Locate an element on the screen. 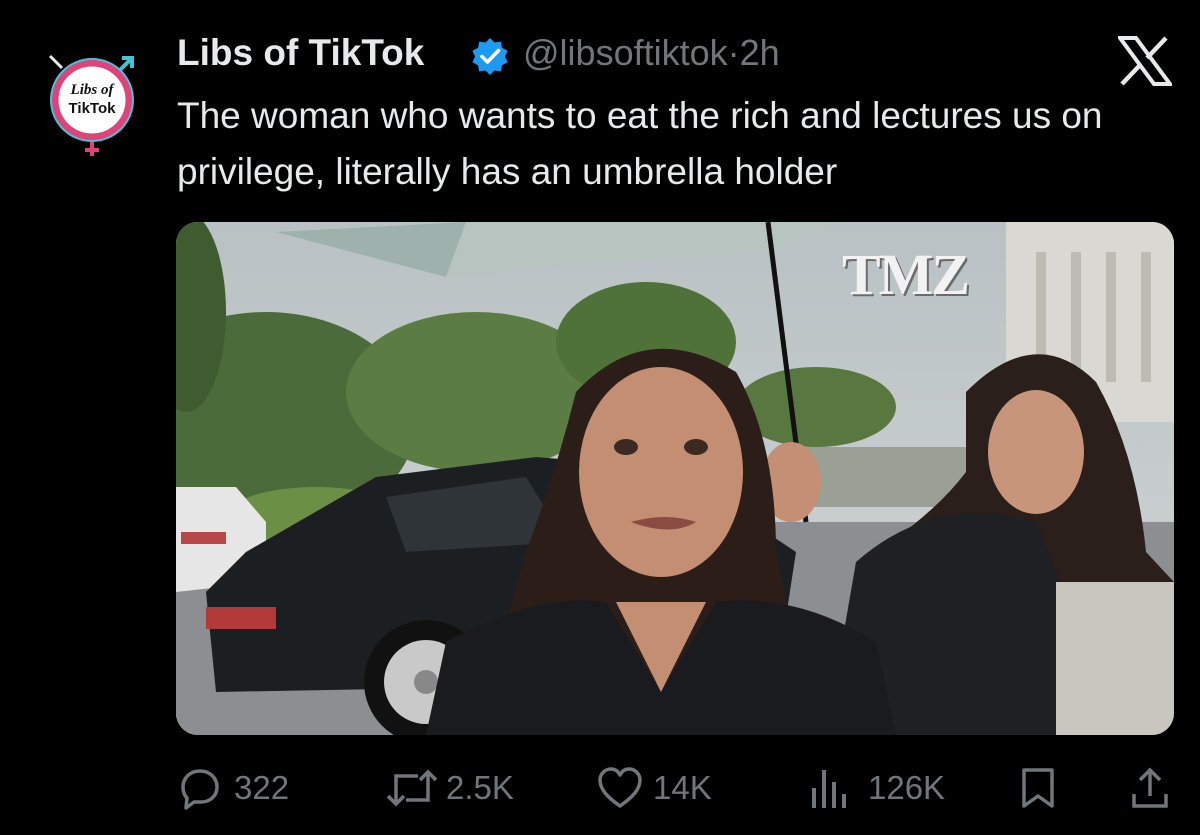 The image size is (1200, 835). like-button: 14K is located at coordinates (654, 788).